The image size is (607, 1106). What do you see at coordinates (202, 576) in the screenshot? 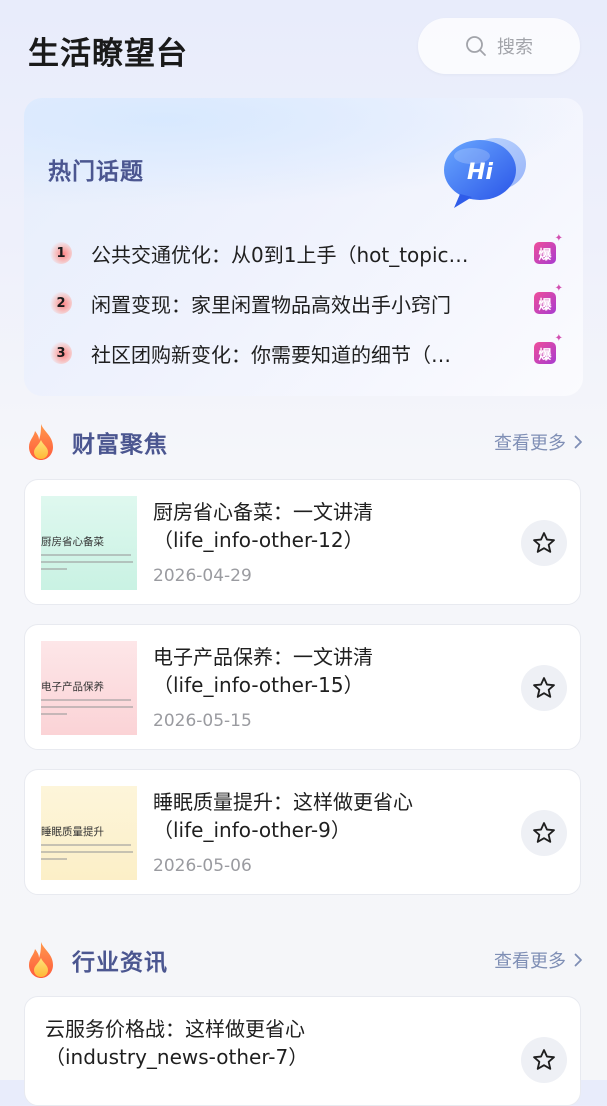
I see `article-date: 2026-04-29` at bounding box center [202, 576].